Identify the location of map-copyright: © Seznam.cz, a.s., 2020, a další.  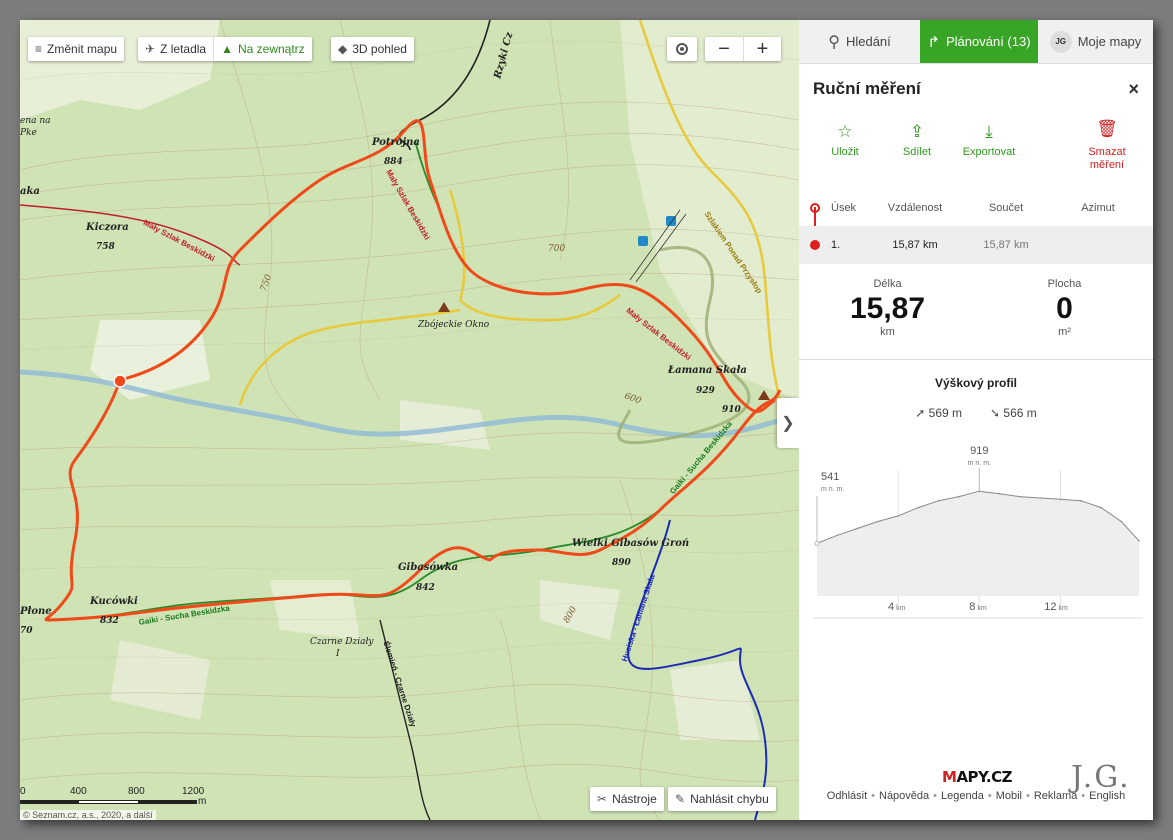
(88, 815).